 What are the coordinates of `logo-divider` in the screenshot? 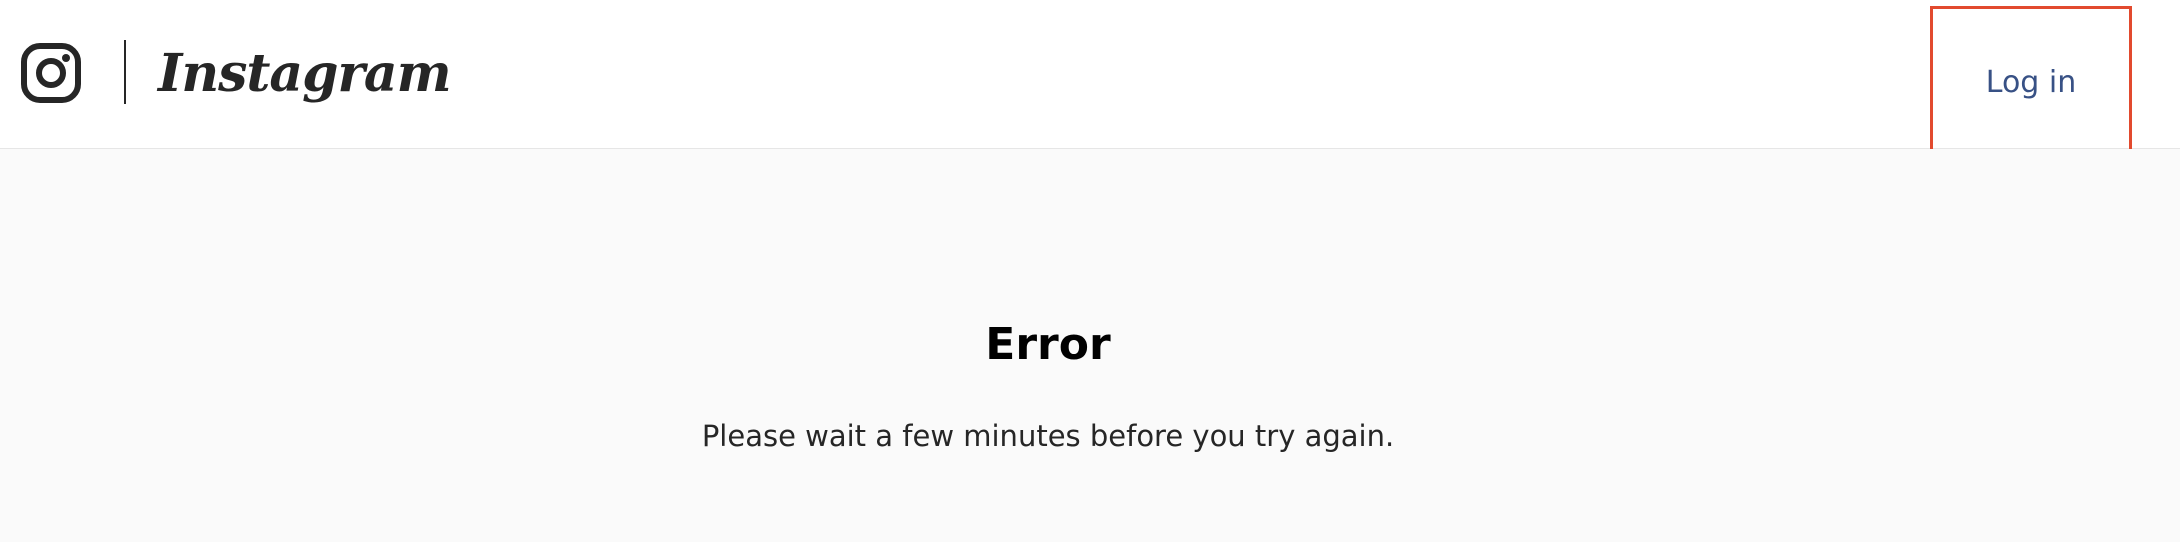 It's located at (125, 72).